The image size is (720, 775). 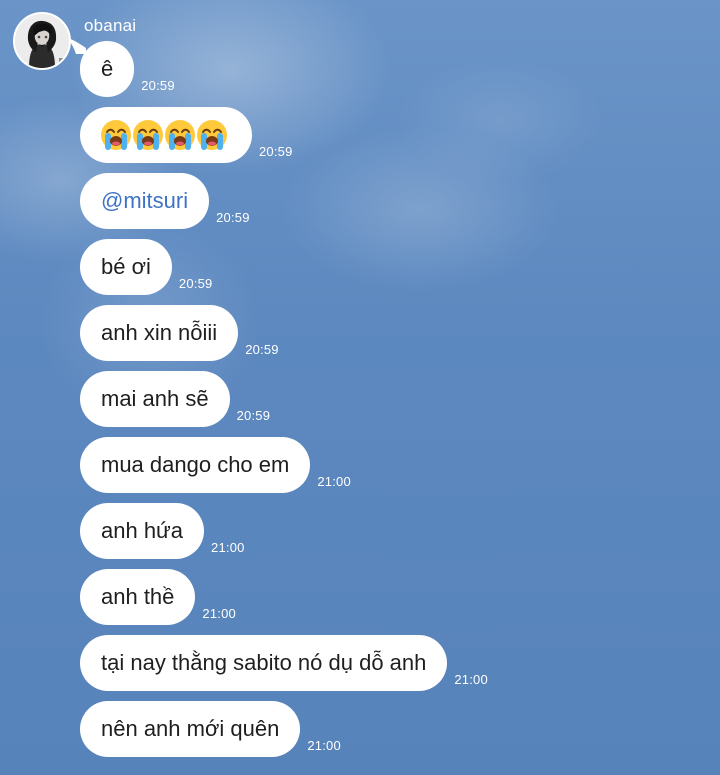 I want to click on message-row: @mitsuri 20:59, so click(x=165, y=201).